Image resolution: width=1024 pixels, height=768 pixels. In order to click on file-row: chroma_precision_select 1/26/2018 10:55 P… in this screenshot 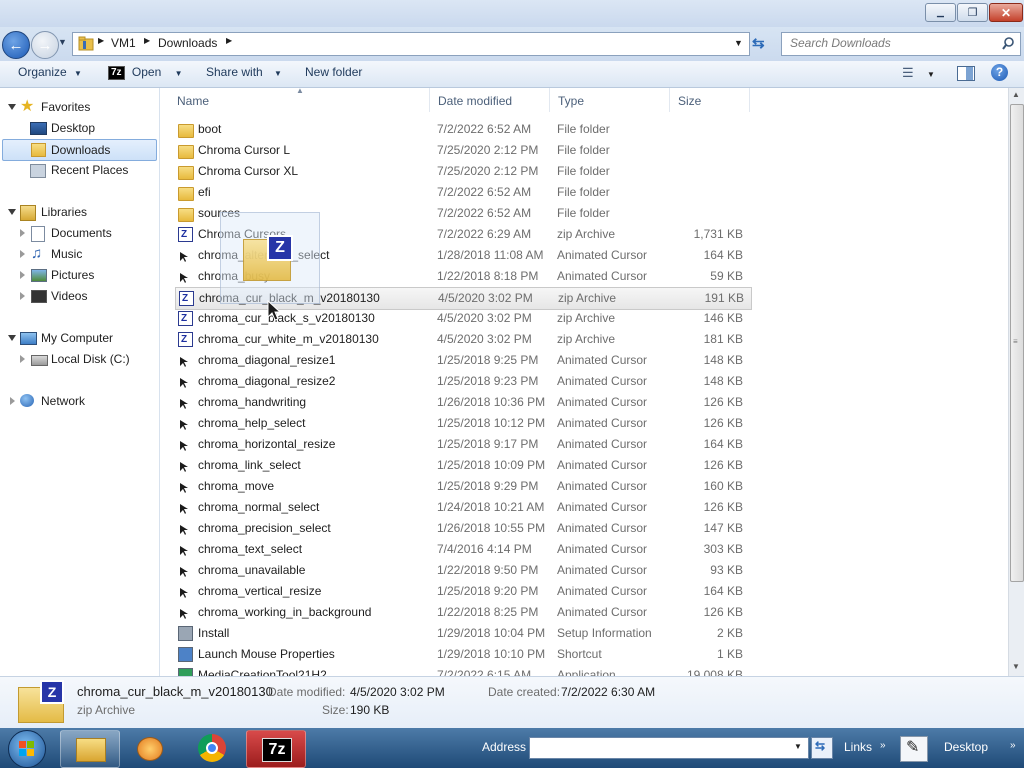, I will do `click(462, 528)`.